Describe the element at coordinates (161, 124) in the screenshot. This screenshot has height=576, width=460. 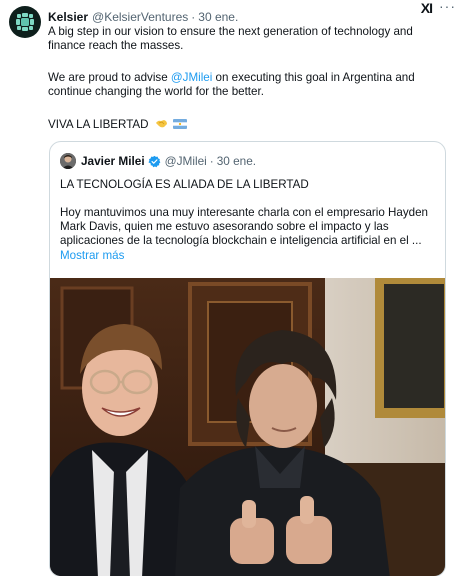
I see `handshake-emoji-icon` at that location.